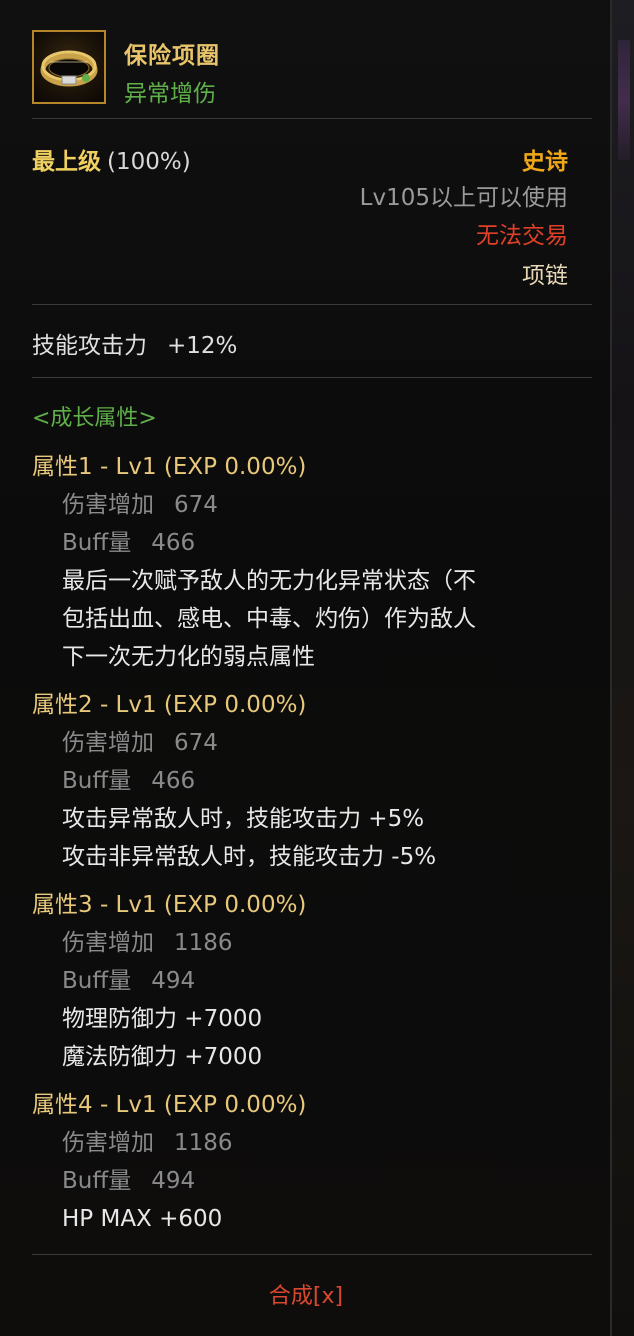 Image resolution: width=634 pixels, height=1336 pixels. Describe the element at coordinates (94, 418) in the screenshot. I see `growth-attributes-title: <成长属性>` at that location.